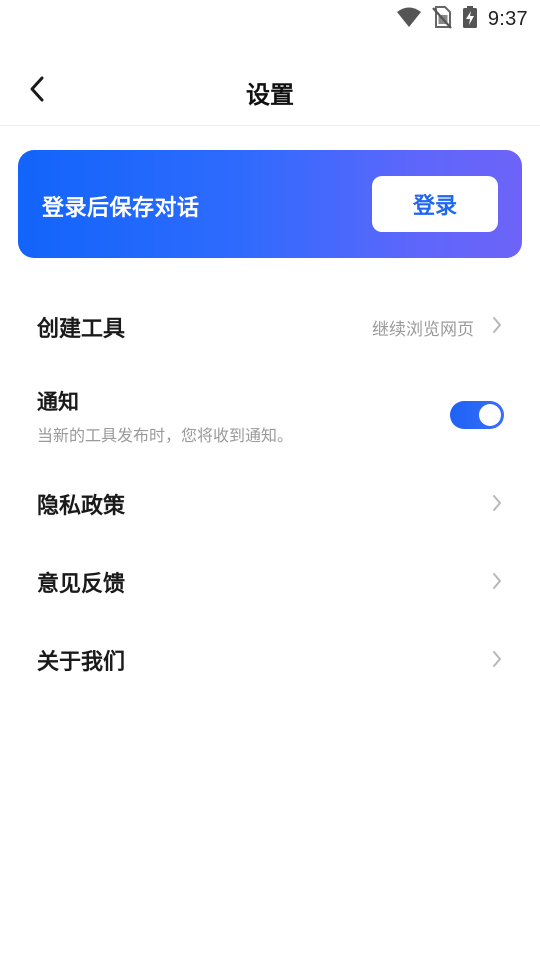  Describe the element at coordinates (270, 19) in the screenshot. I see `status-bar: 9:37` at that location.